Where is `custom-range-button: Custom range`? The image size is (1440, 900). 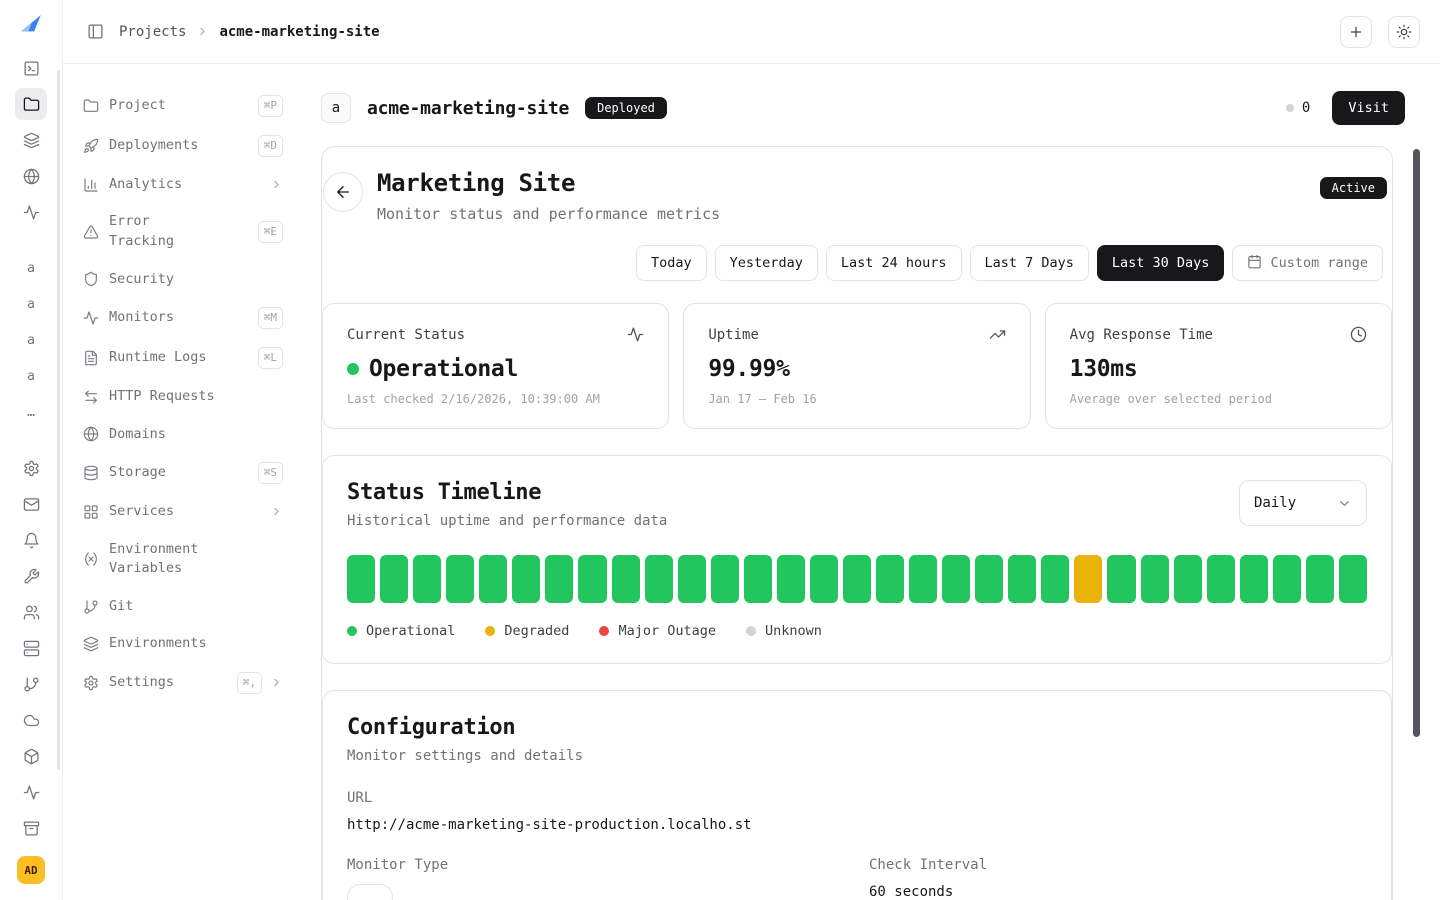 custom-range-button: Custom range is located at coordinates (1307, 263).